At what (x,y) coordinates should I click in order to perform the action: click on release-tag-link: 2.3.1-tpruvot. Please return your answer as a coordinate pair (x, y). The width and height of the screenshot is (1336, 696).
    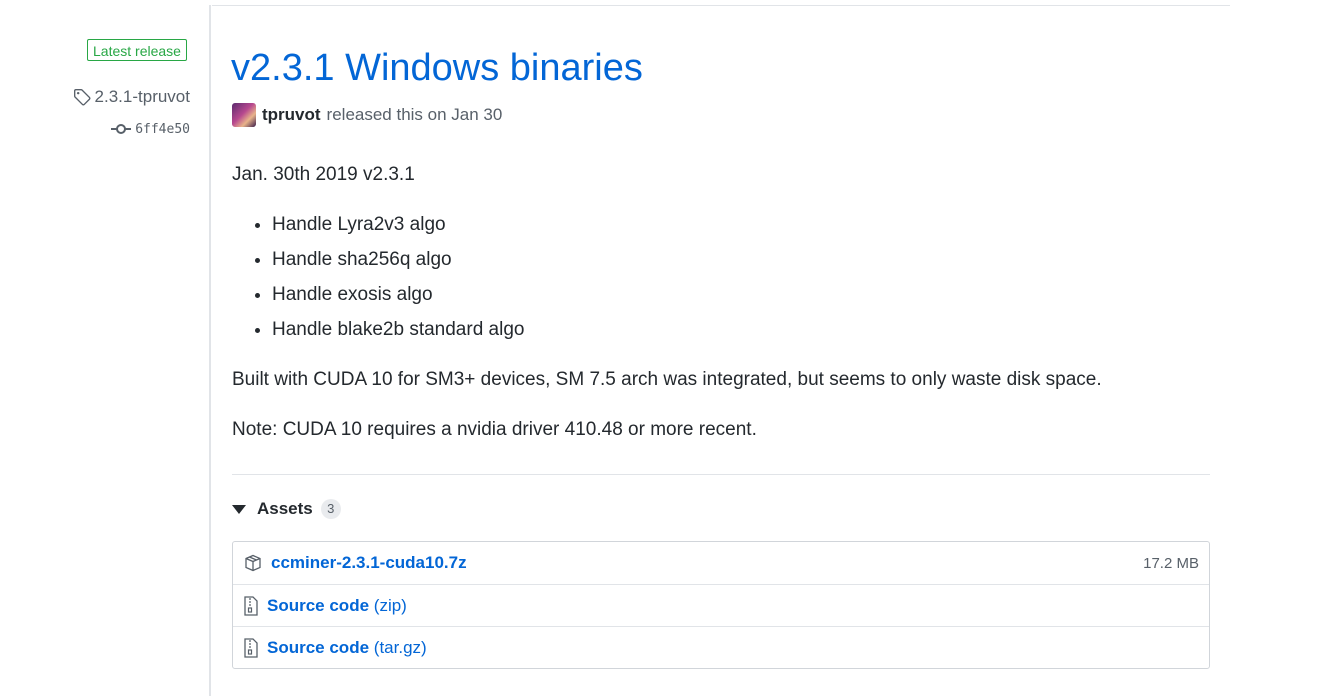
    Looking at the image, I should click on (131, 97).